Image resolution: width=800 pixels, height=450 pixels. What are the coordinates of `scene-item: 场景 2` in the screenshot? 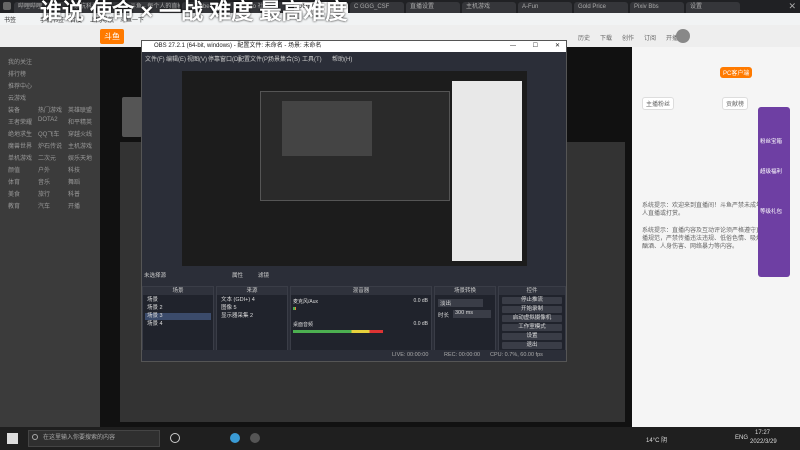 It's located at (178, 308).